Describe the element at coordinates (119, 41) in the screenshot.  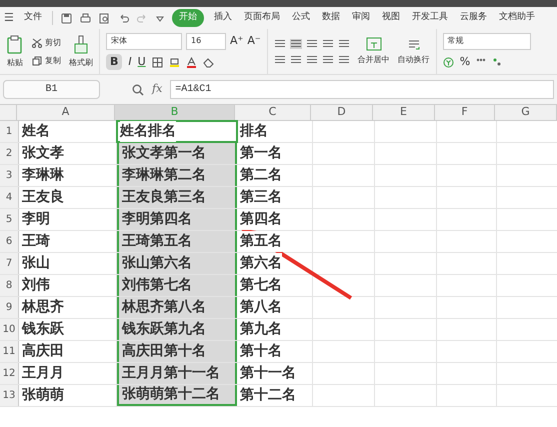
I see `font-name: 宋体` at that location.